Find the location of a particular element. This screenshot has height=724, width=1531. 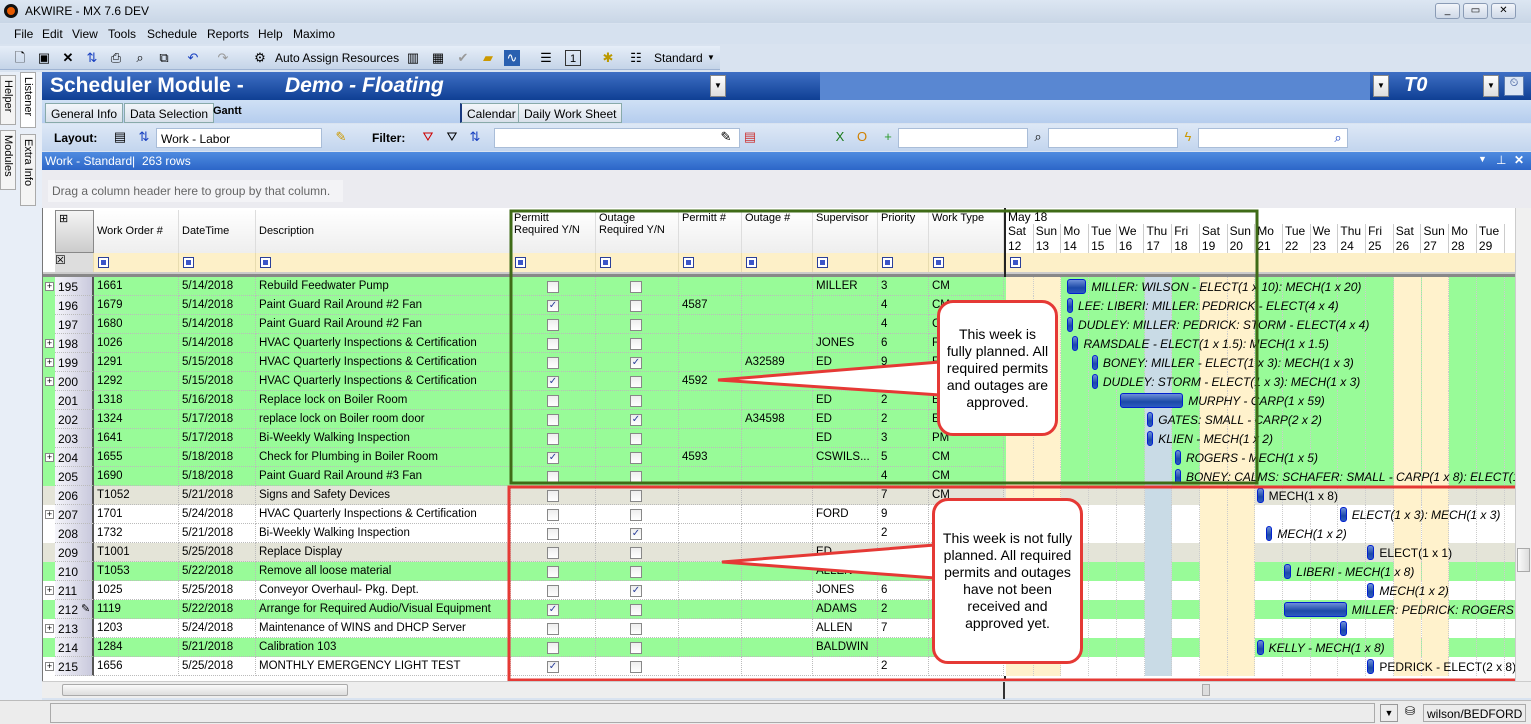

lock-icon: ▰ is located at coordinates (488, 58).